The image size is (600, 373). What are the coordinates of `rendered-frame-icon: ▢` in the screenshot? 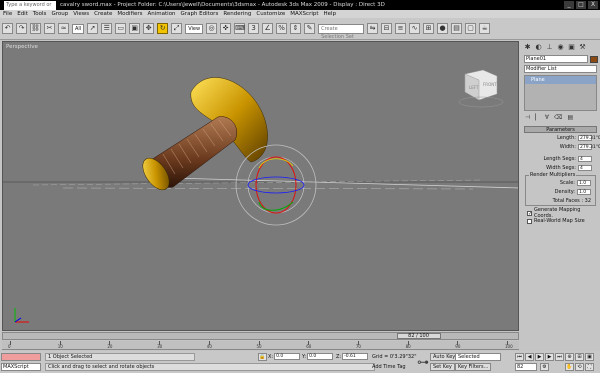 It's located at (471, 28).